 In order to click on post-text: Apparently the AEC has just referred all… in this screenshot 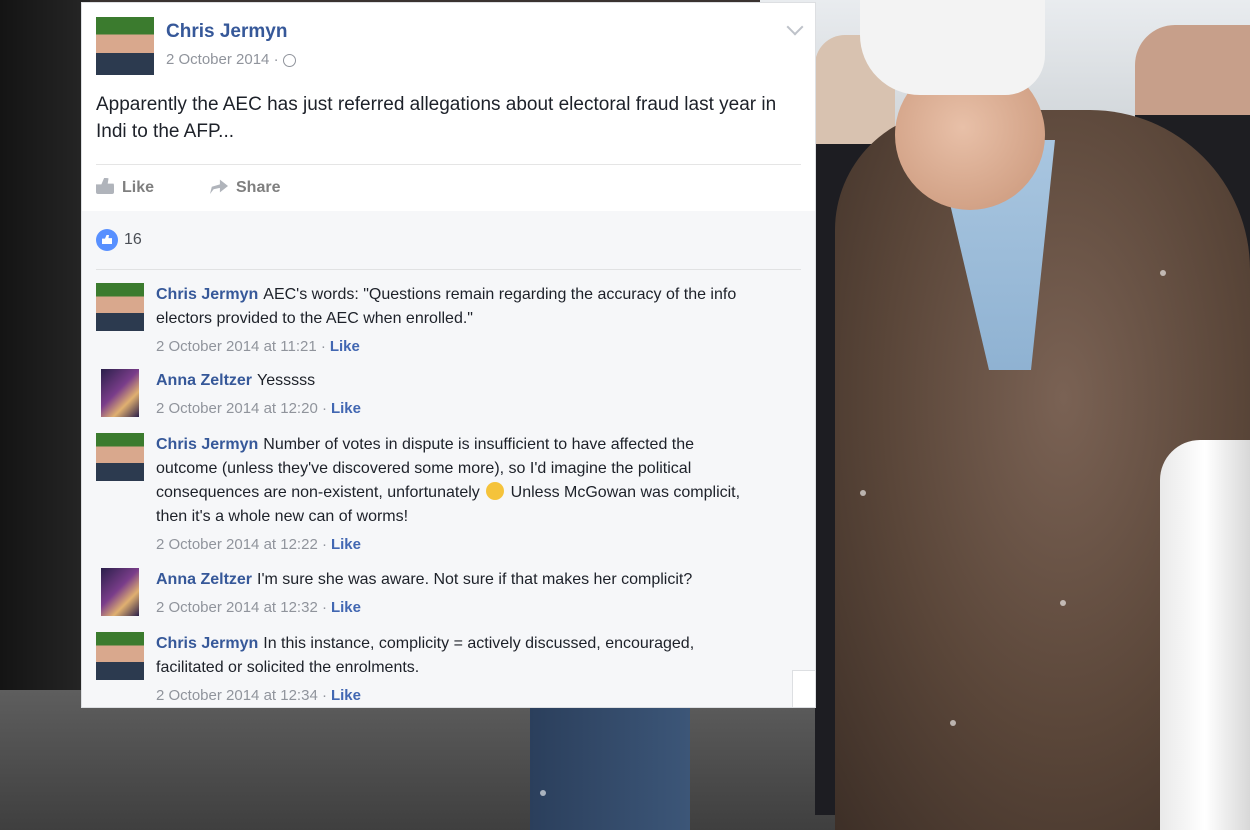, I will do `click(436, 118)`.